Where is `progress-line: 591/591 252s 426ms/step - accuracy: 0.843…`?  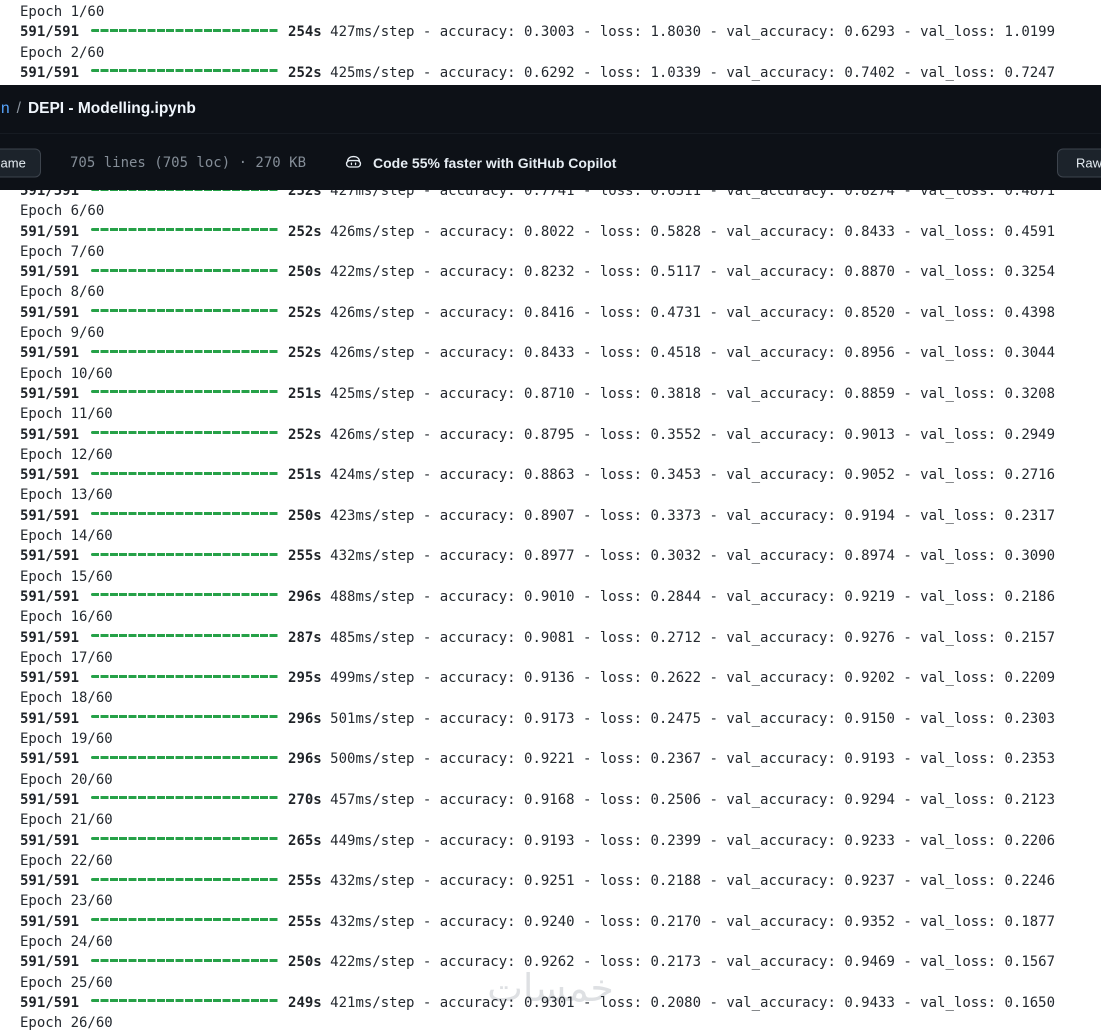 progress-line: 591/591 252s 426ms/step - accuracy: 0.843… is located at coordinates (550, 353).